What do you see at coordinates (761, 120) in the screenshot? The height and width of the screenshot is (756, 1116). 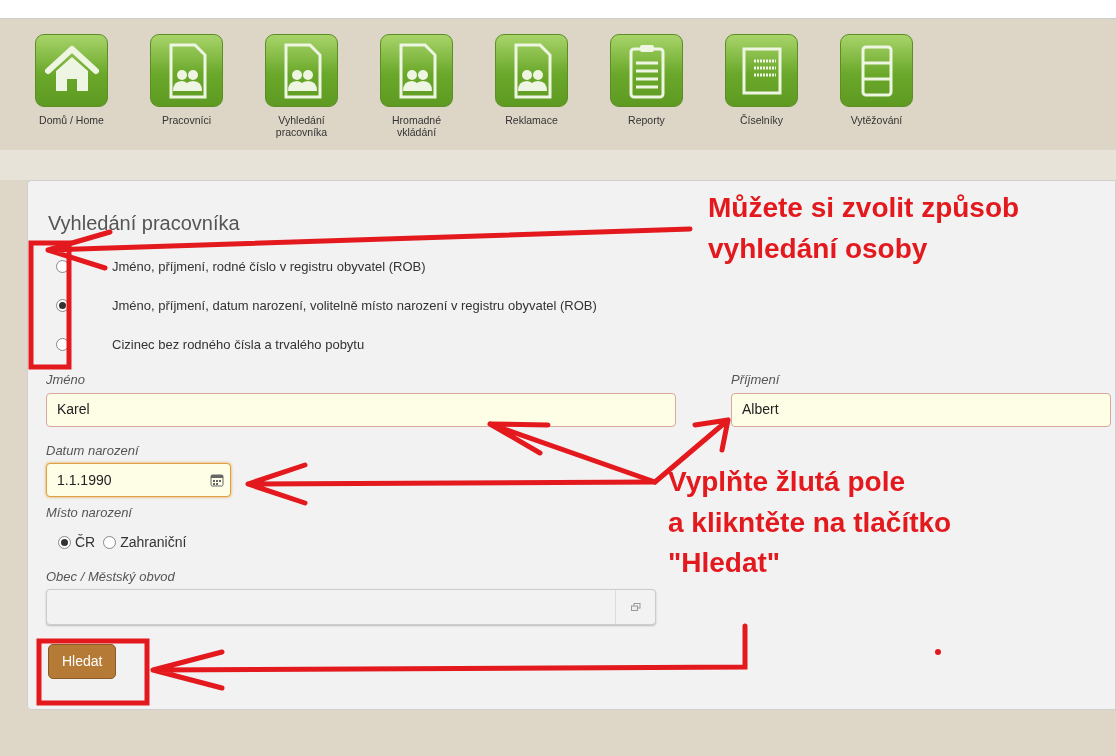 I see `toolbar-label: Číselníky` at bounding box center [761, 120].